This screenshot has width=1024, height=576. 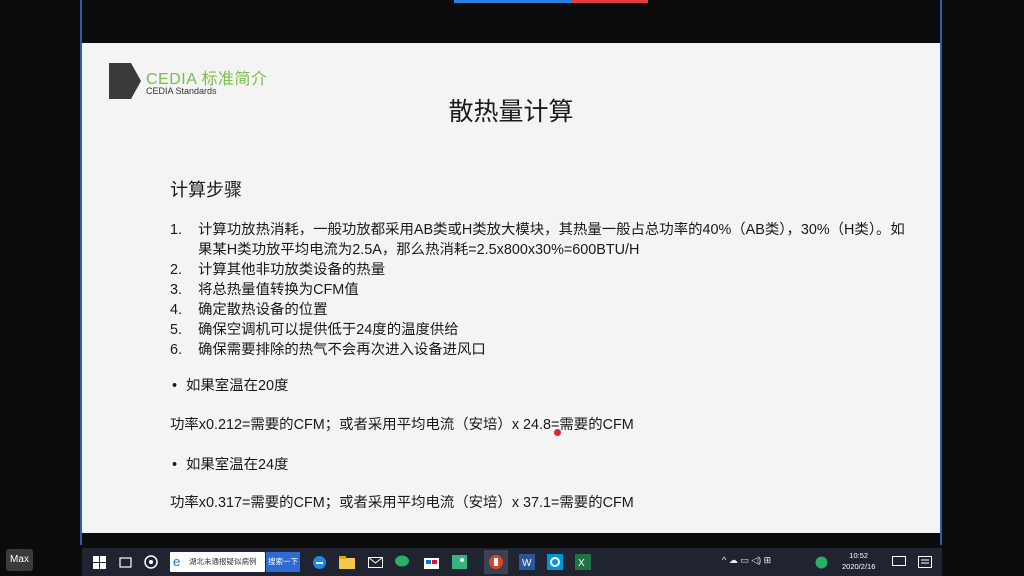 I want to click on svg-text: W, so click(x=527, y=563).